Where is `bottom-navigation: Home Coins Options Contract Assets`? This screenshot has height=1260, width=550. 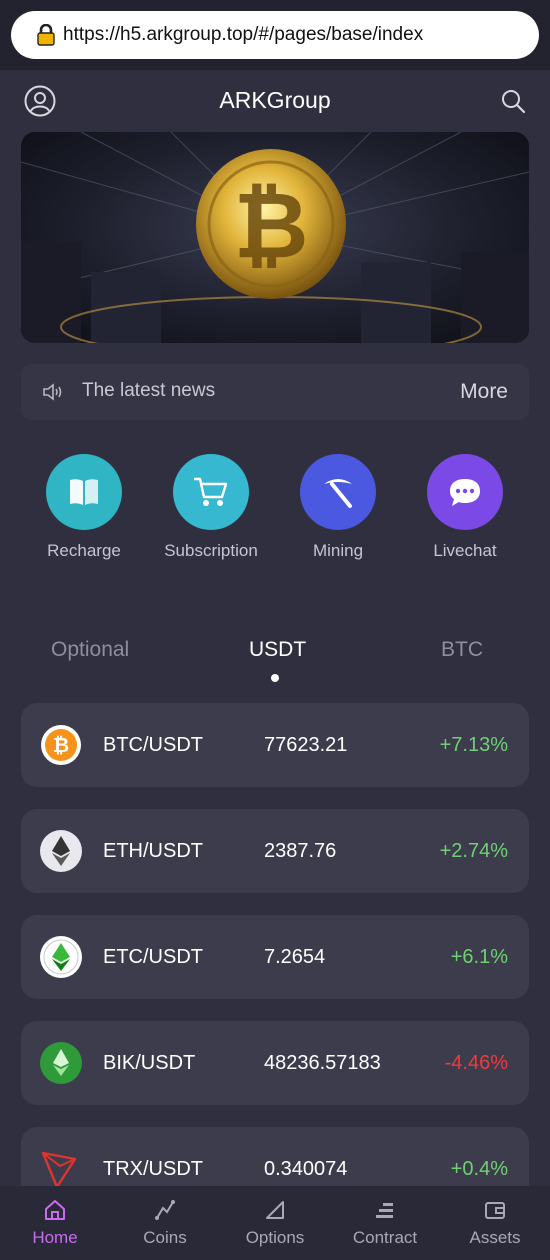 bottom-navigation: Home Coins Options Contract Assets is located at coordinates (275, 1223).